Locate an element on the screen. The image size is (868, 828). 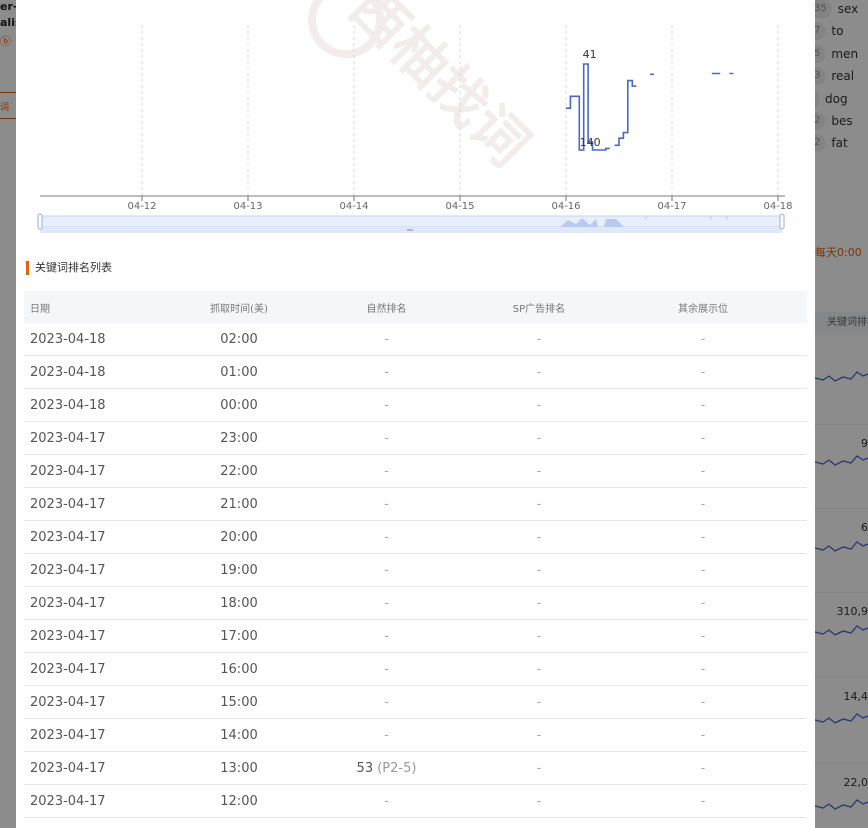
zoom-slider-grip is located at coordinates (410, 230).